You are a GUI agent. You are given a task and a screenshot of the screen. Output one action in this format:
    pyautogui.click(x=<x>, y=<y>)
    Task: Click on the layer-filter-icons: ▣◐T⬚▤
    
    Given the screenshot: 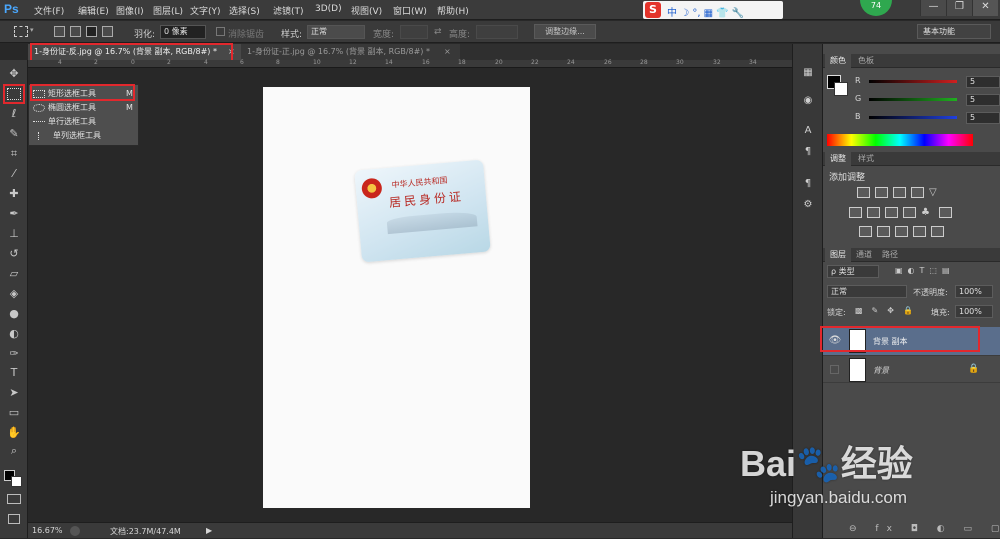 What is the action you would take?
    pyautogui.click(x=942, y=271)
    